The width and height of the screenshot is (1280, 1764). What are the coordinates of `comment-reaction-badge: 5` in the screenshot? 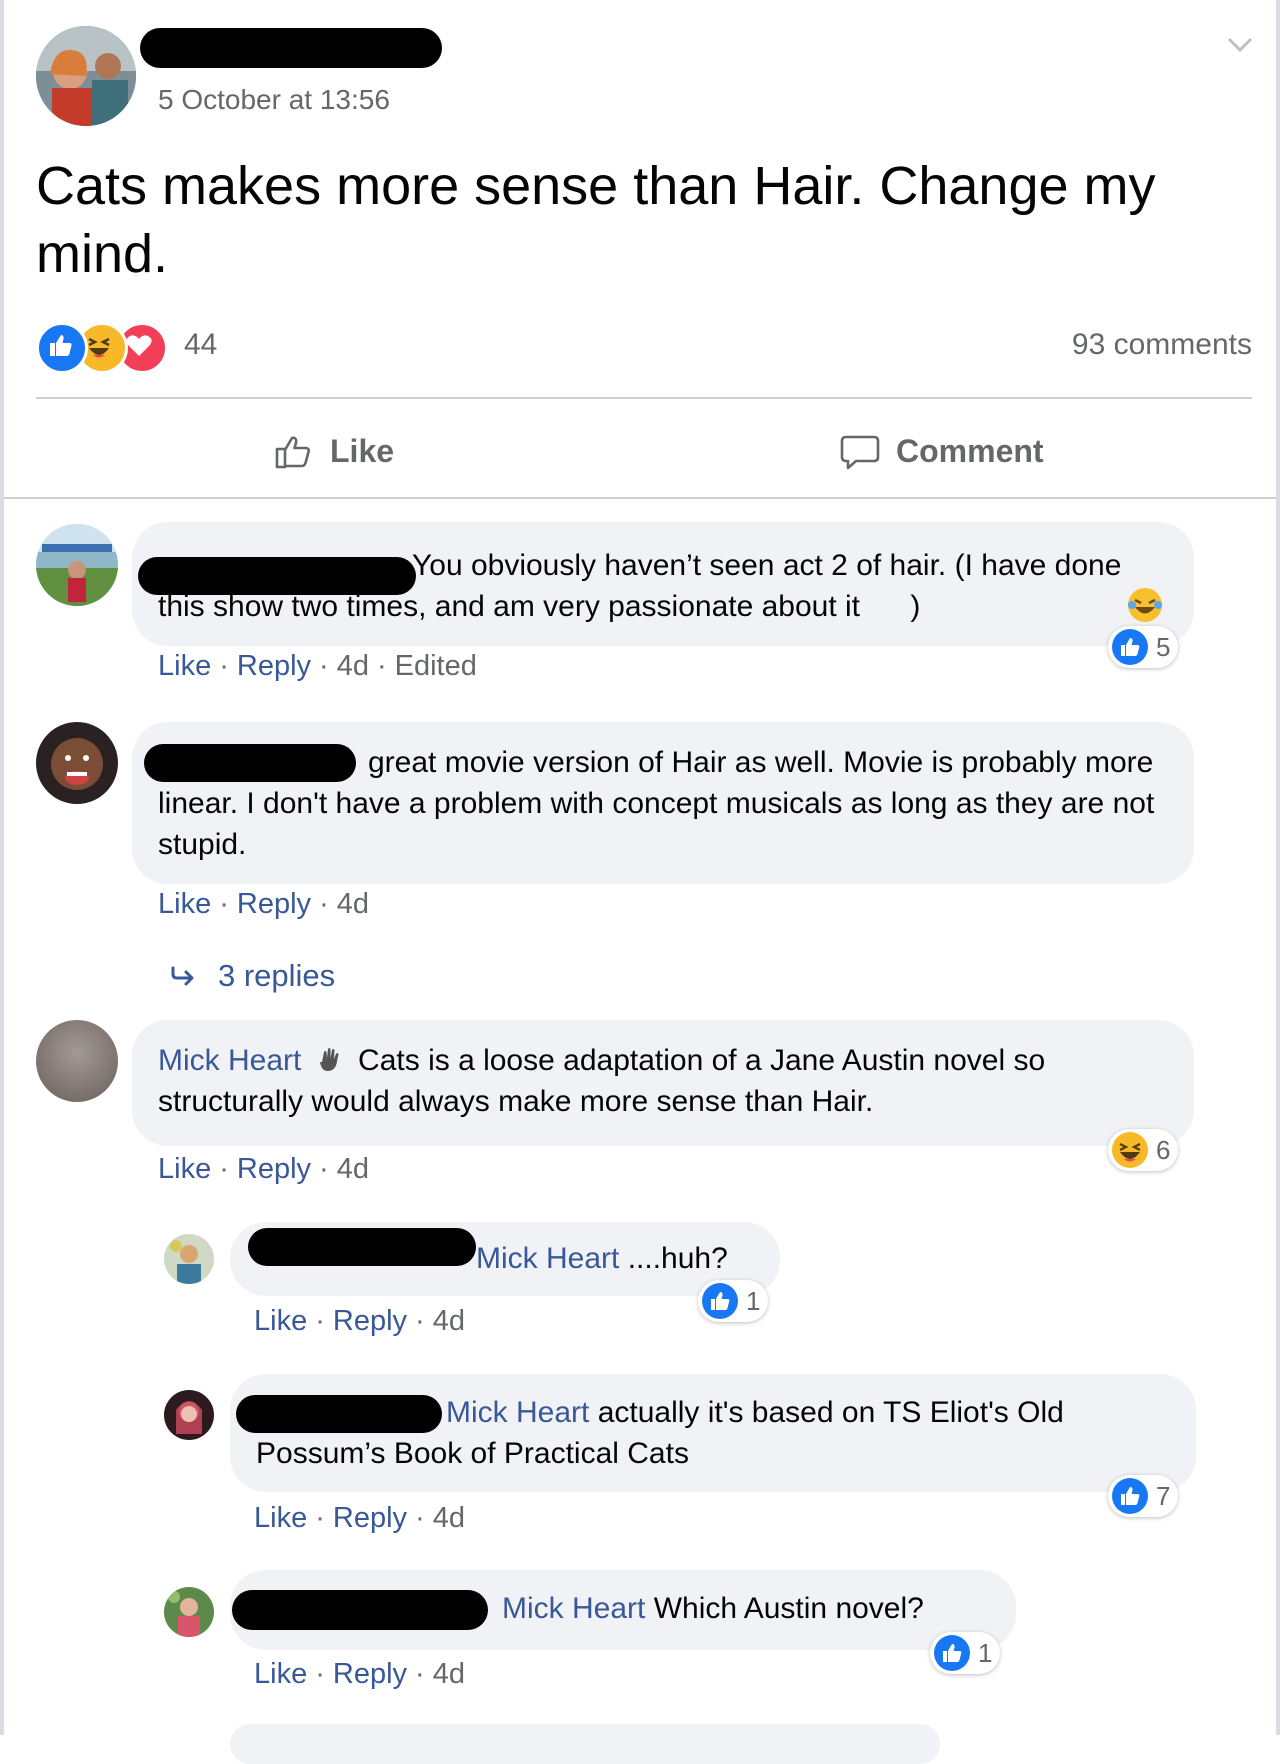 It's located at (1143, 647).